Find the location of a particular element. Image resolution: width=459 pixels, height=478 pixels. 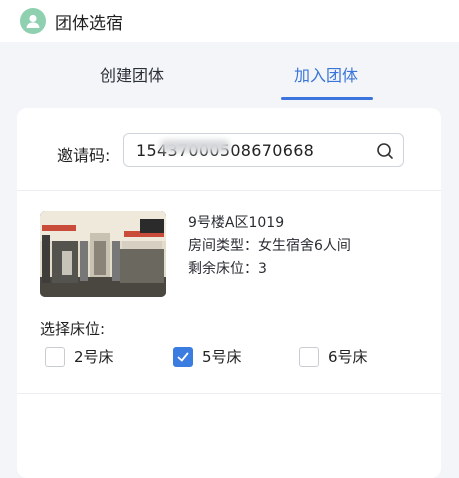

invite-code-field is located at coordinates (263, 150).